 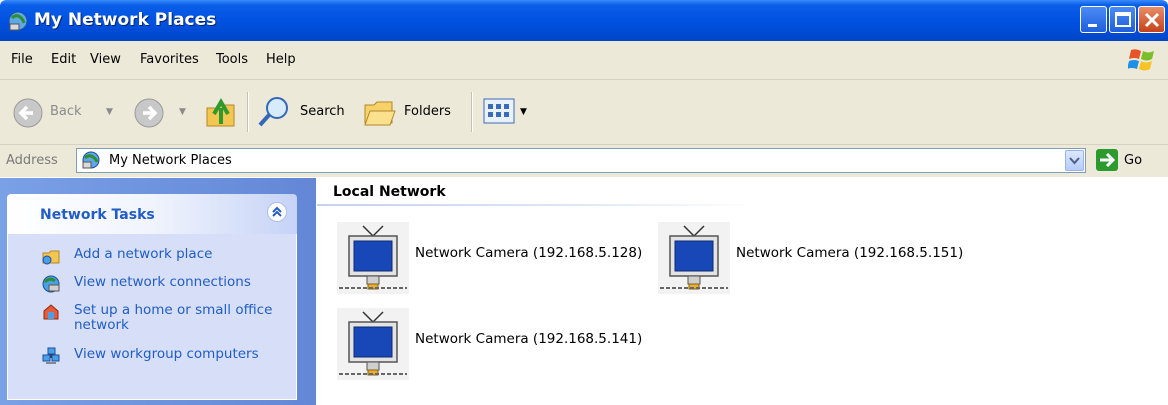 I want to click on task-label: View workgroup computers, so click(x=166, y=354).